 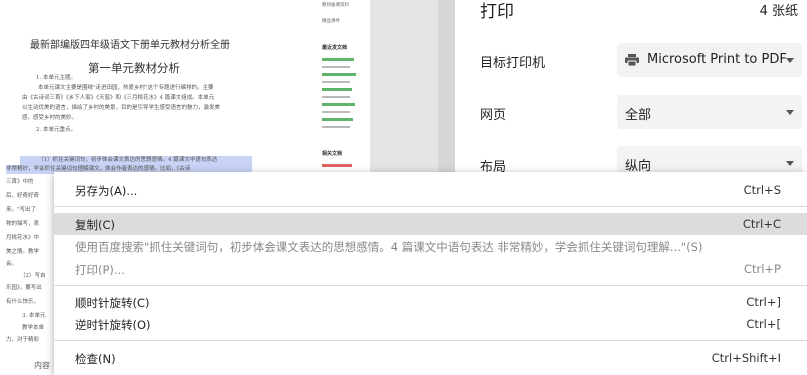 I want to click on document-line: 由《古诗词三首》《乡下人家》《天窗》和《三月桃花水》4 篇课文组成。本单元, so click(x=118, y=98).